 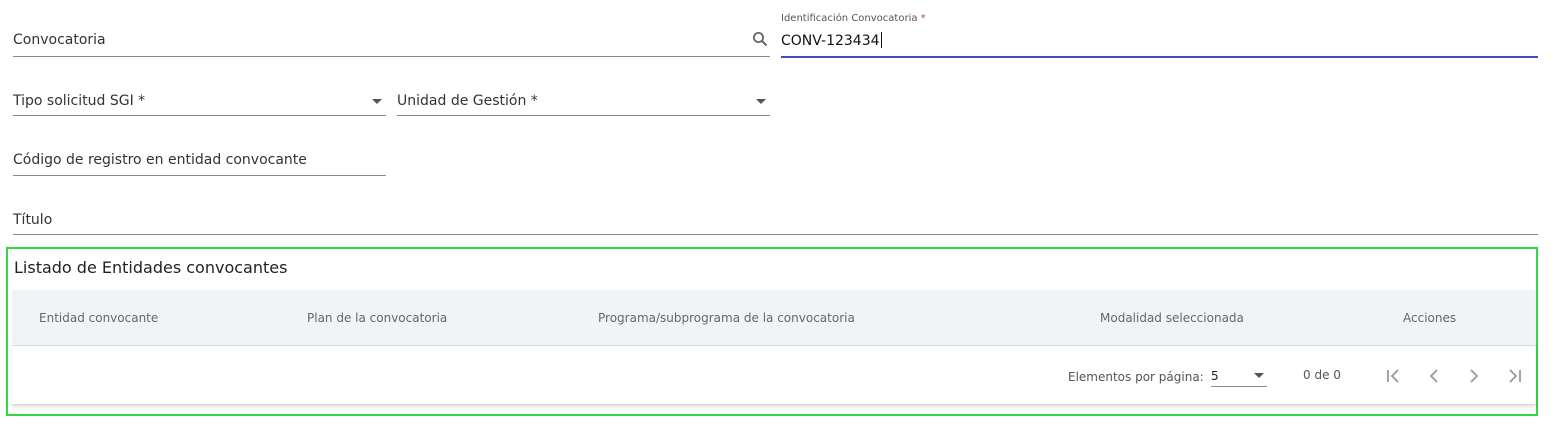 I want to click on last-page-icon, so click(x=1515, y=376).